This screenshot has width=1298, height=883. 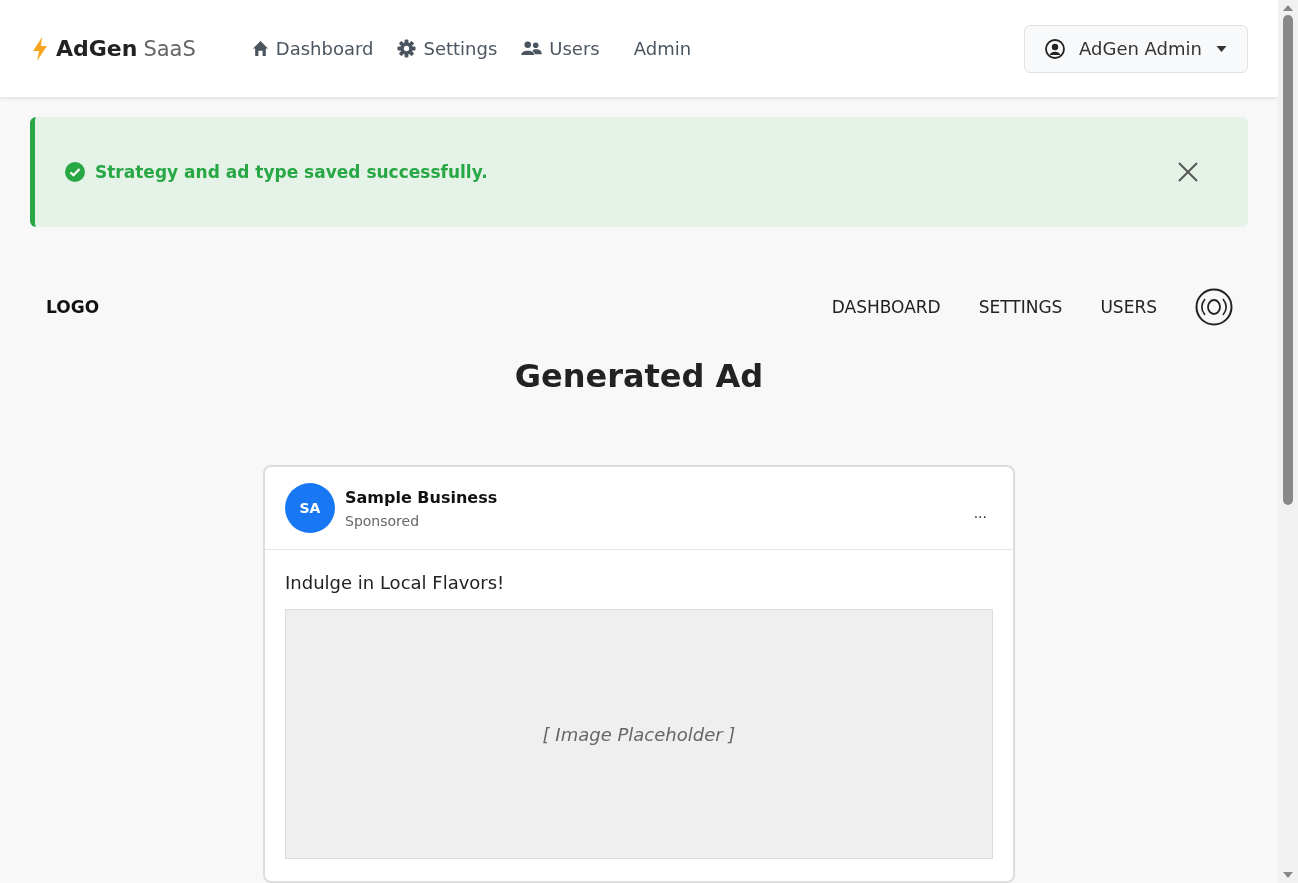 What do you see at coordinates (97, 48) in the screenshot?
I see `brand-name: AdGen` at bounding box center [97, 48].